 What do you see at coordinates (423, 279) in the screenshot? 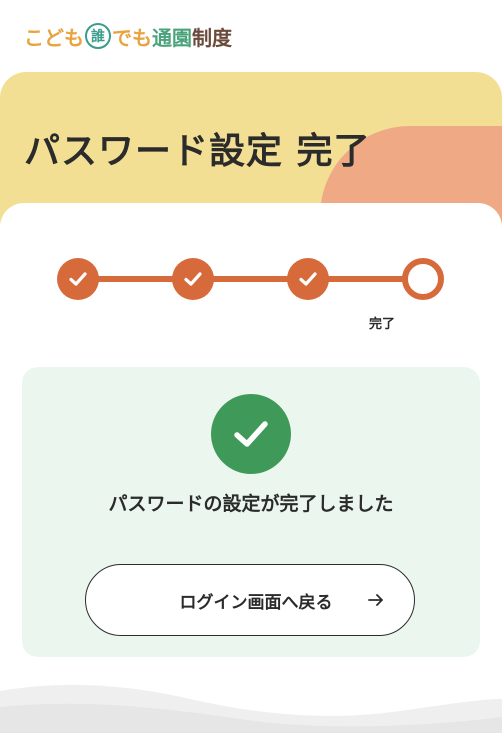
I see `step-4-current` at bounding box center [423, 279].